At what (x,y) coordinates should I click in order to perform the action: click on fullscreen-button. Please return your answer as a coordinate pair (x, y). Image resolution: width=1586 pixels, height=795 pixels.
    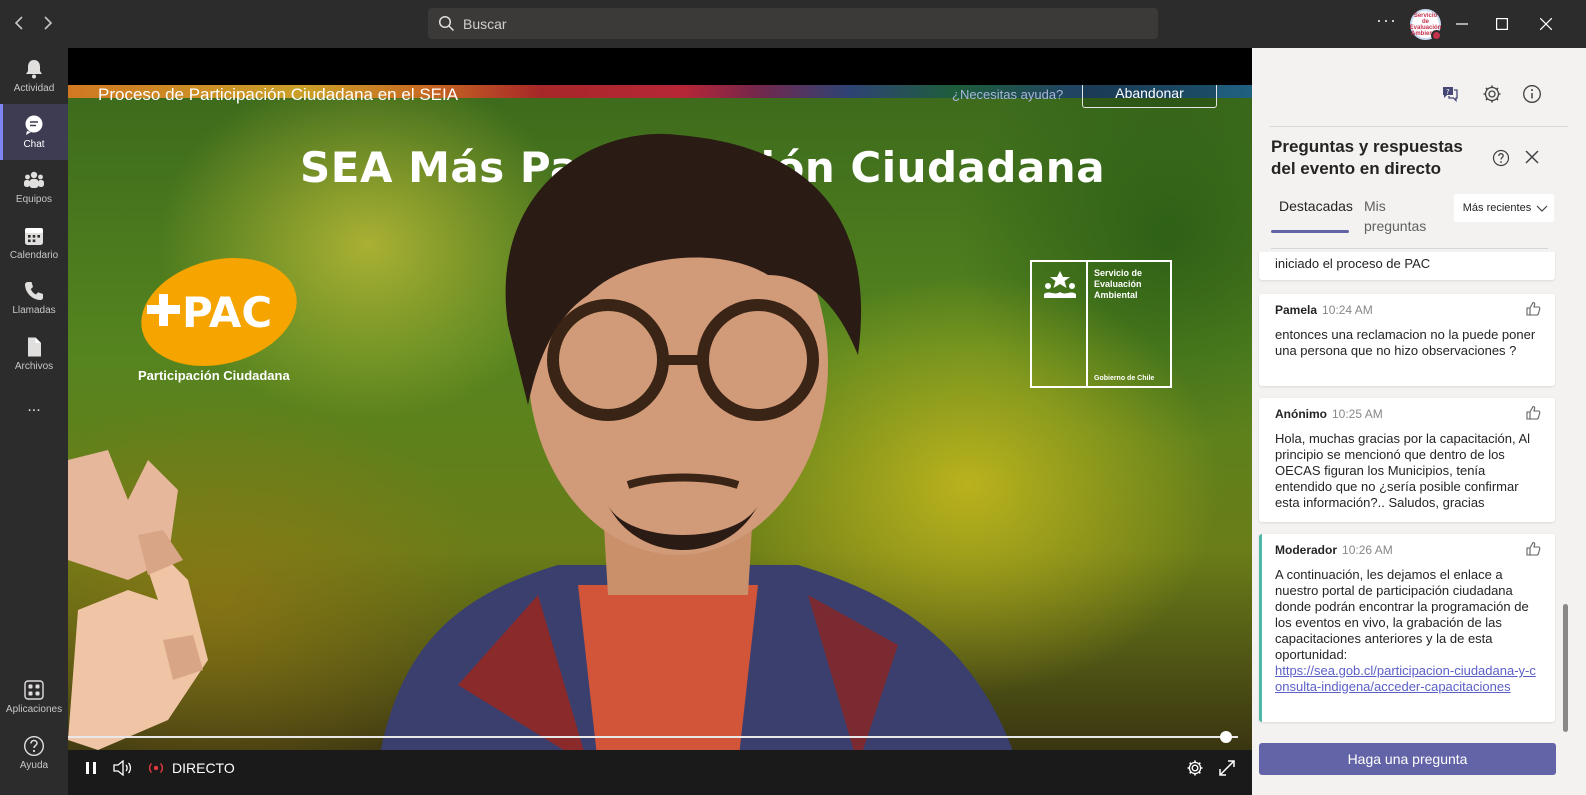
    Looking at the image, I should click on (1227, 768).